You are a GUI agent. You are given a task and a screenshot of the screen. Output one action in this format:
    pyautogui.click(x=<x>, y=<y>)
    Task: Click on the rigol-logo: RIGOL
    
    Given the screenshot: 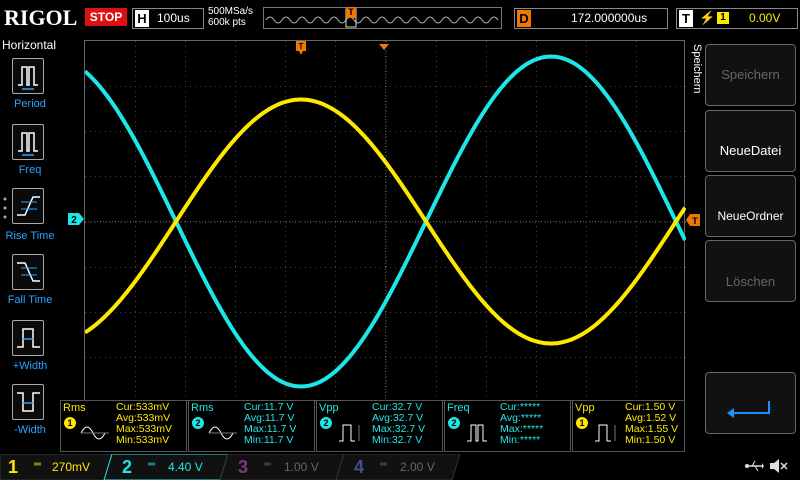 What is the action you would take?
    pyautogui.click(x=41, y=17)
    